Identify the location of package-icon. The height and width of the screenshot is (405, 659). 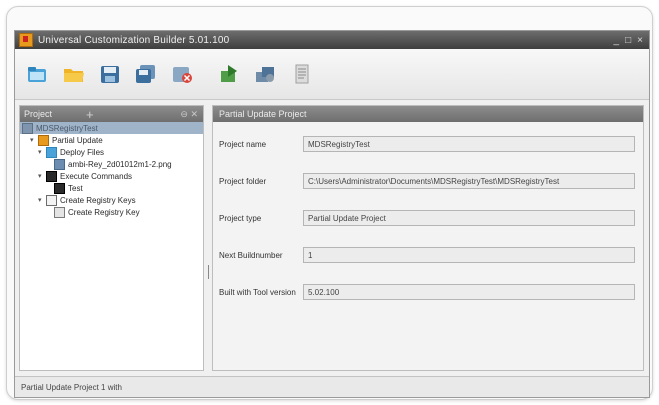
(43, 140).